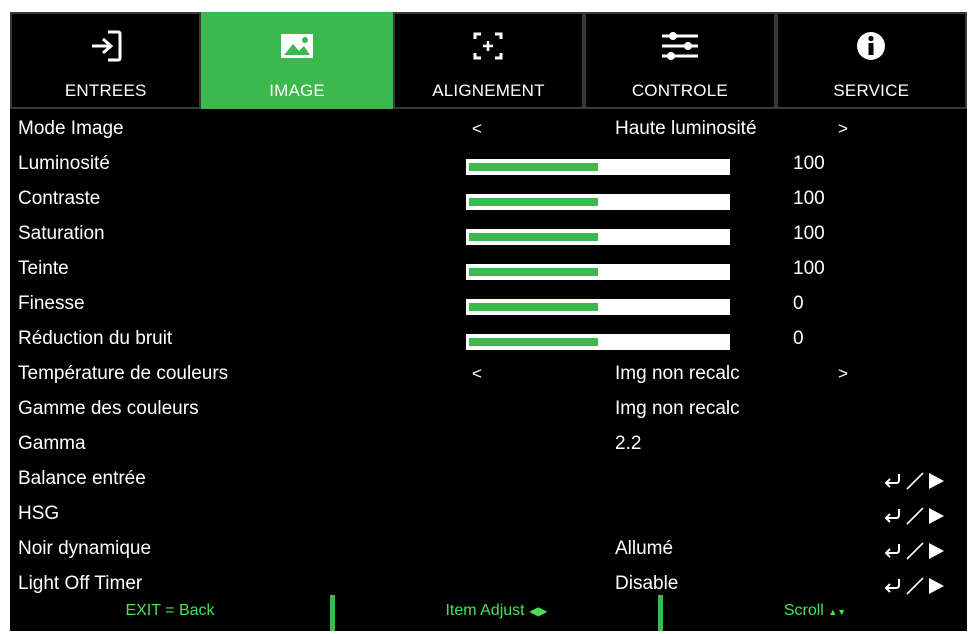 This screenshot has width=977, height=634. Describe the element at coordinates (538, 611) in the screenshot. I see `left-right-arrows-icon: ◀▶` at that location.